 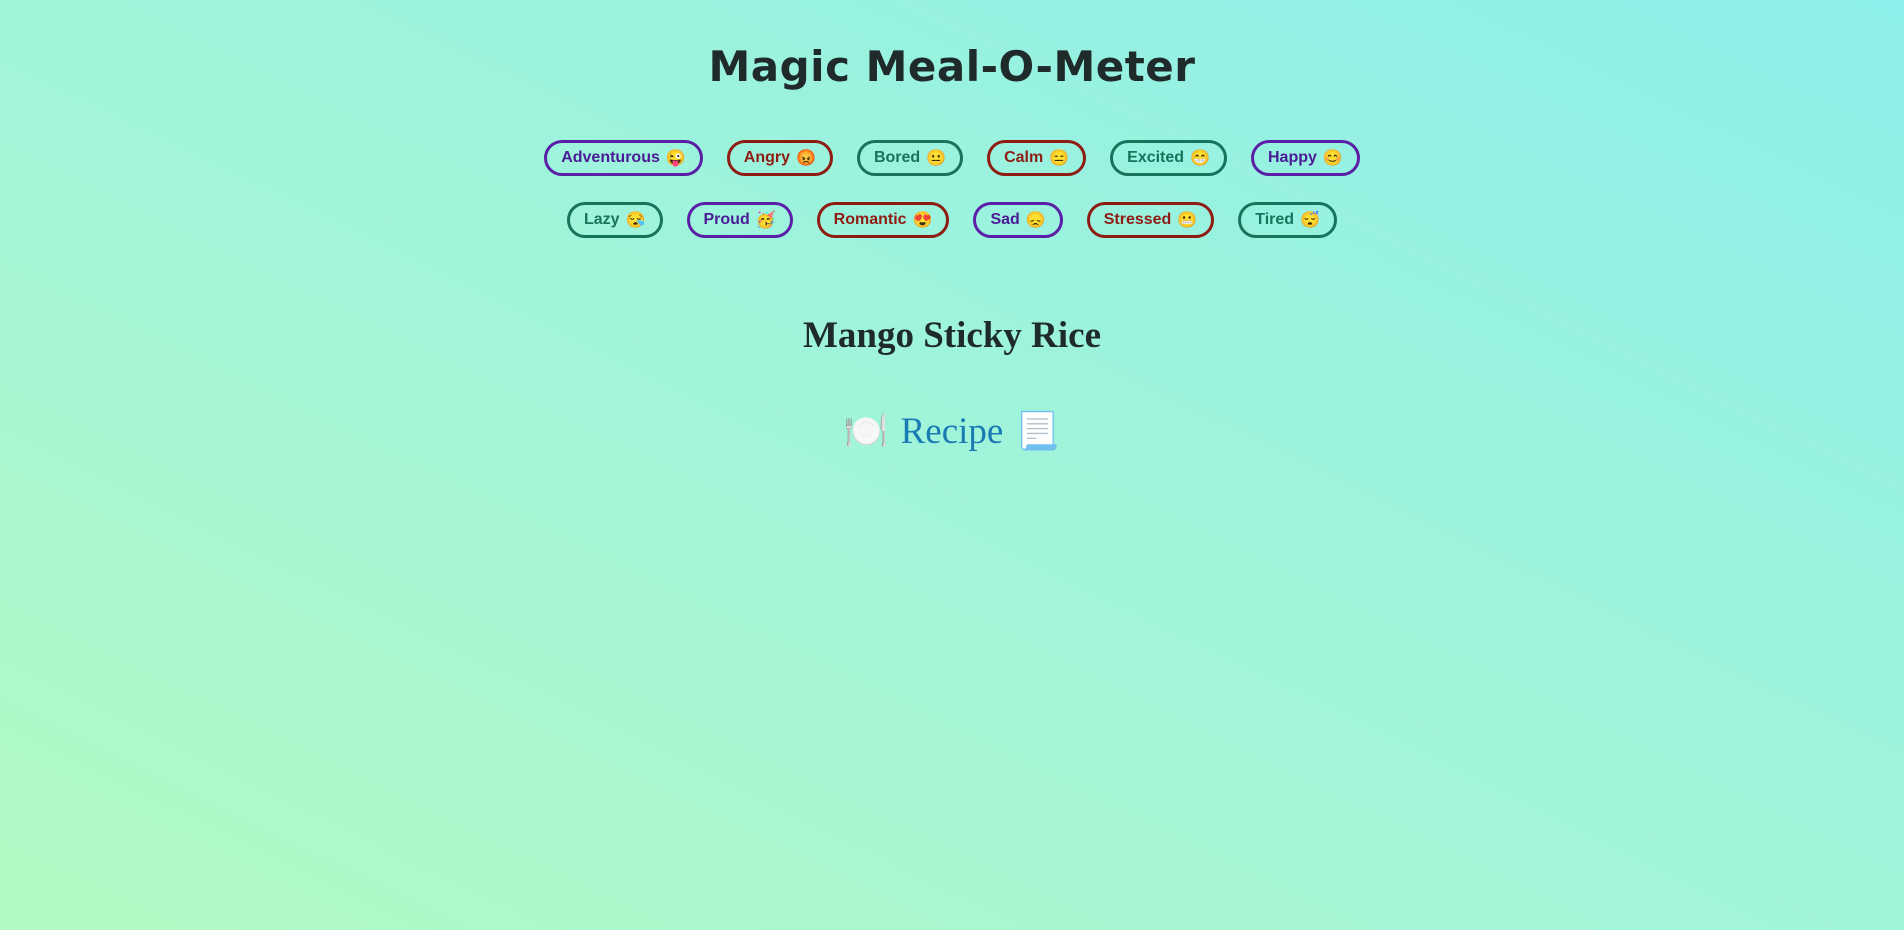 I want to click on heart-eyes-emoji-icon: 😍, so click(x=922, y=220).